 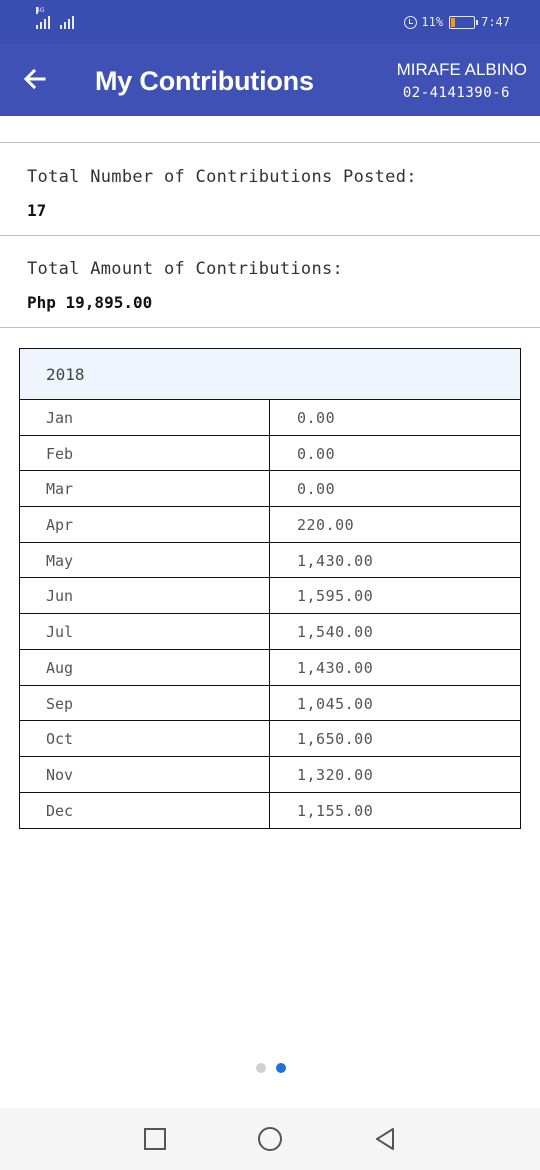 I want to click on month-cell: Mar, so click(x=145, y=489).